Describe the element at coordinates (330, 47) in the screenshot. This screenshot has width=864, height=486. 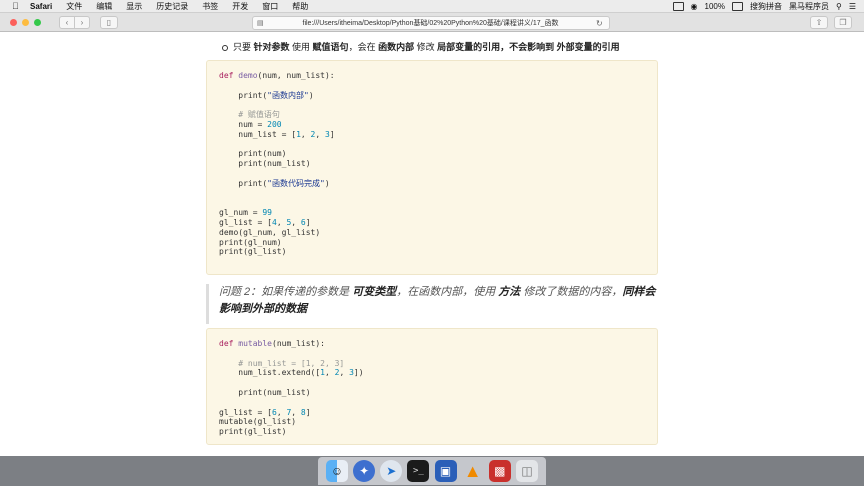
I see `bullet-bold-2: 赋值语句` at that location.